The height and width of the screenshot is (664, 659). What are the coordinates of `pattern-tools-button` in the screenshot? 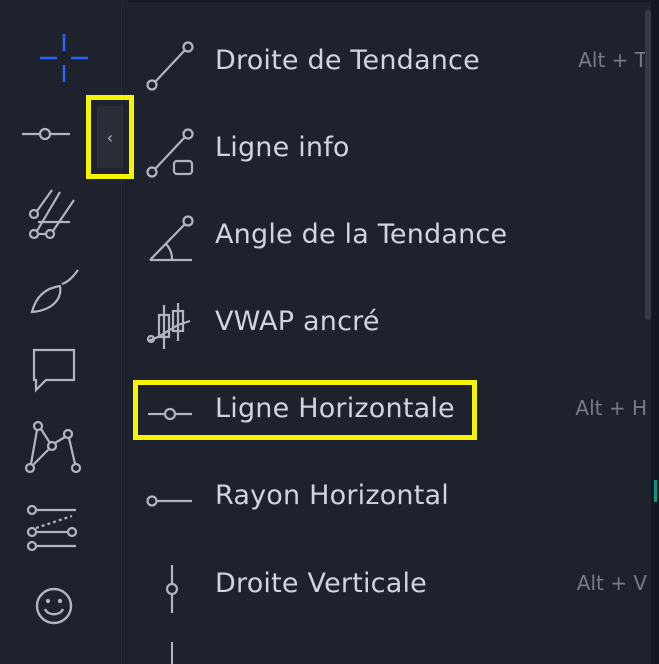 It's located at (54, 448).